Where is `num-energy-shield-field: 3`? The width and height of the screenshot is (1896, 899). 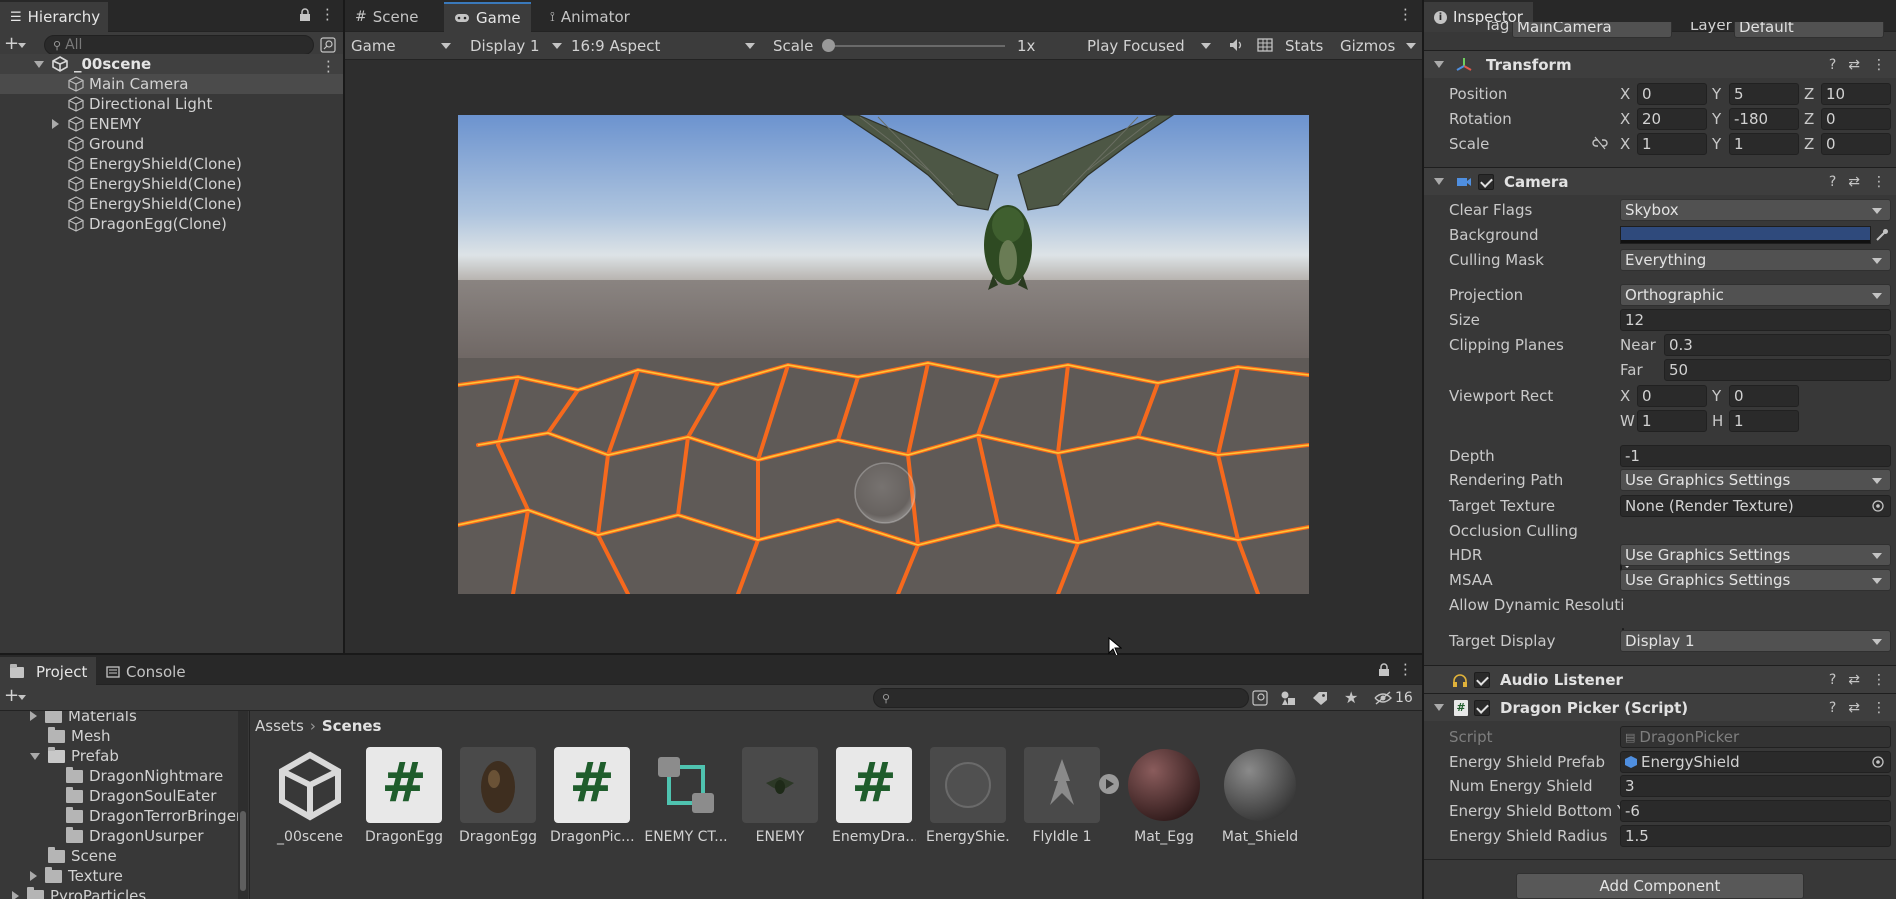 num-energy-shield-field: 3 is located at coordinates (1755, 786).